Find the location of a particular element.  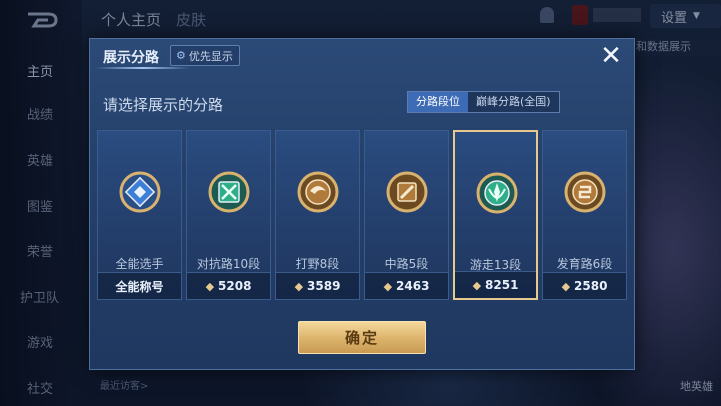

card-value: 2463 is located at coordinates (413, 286).